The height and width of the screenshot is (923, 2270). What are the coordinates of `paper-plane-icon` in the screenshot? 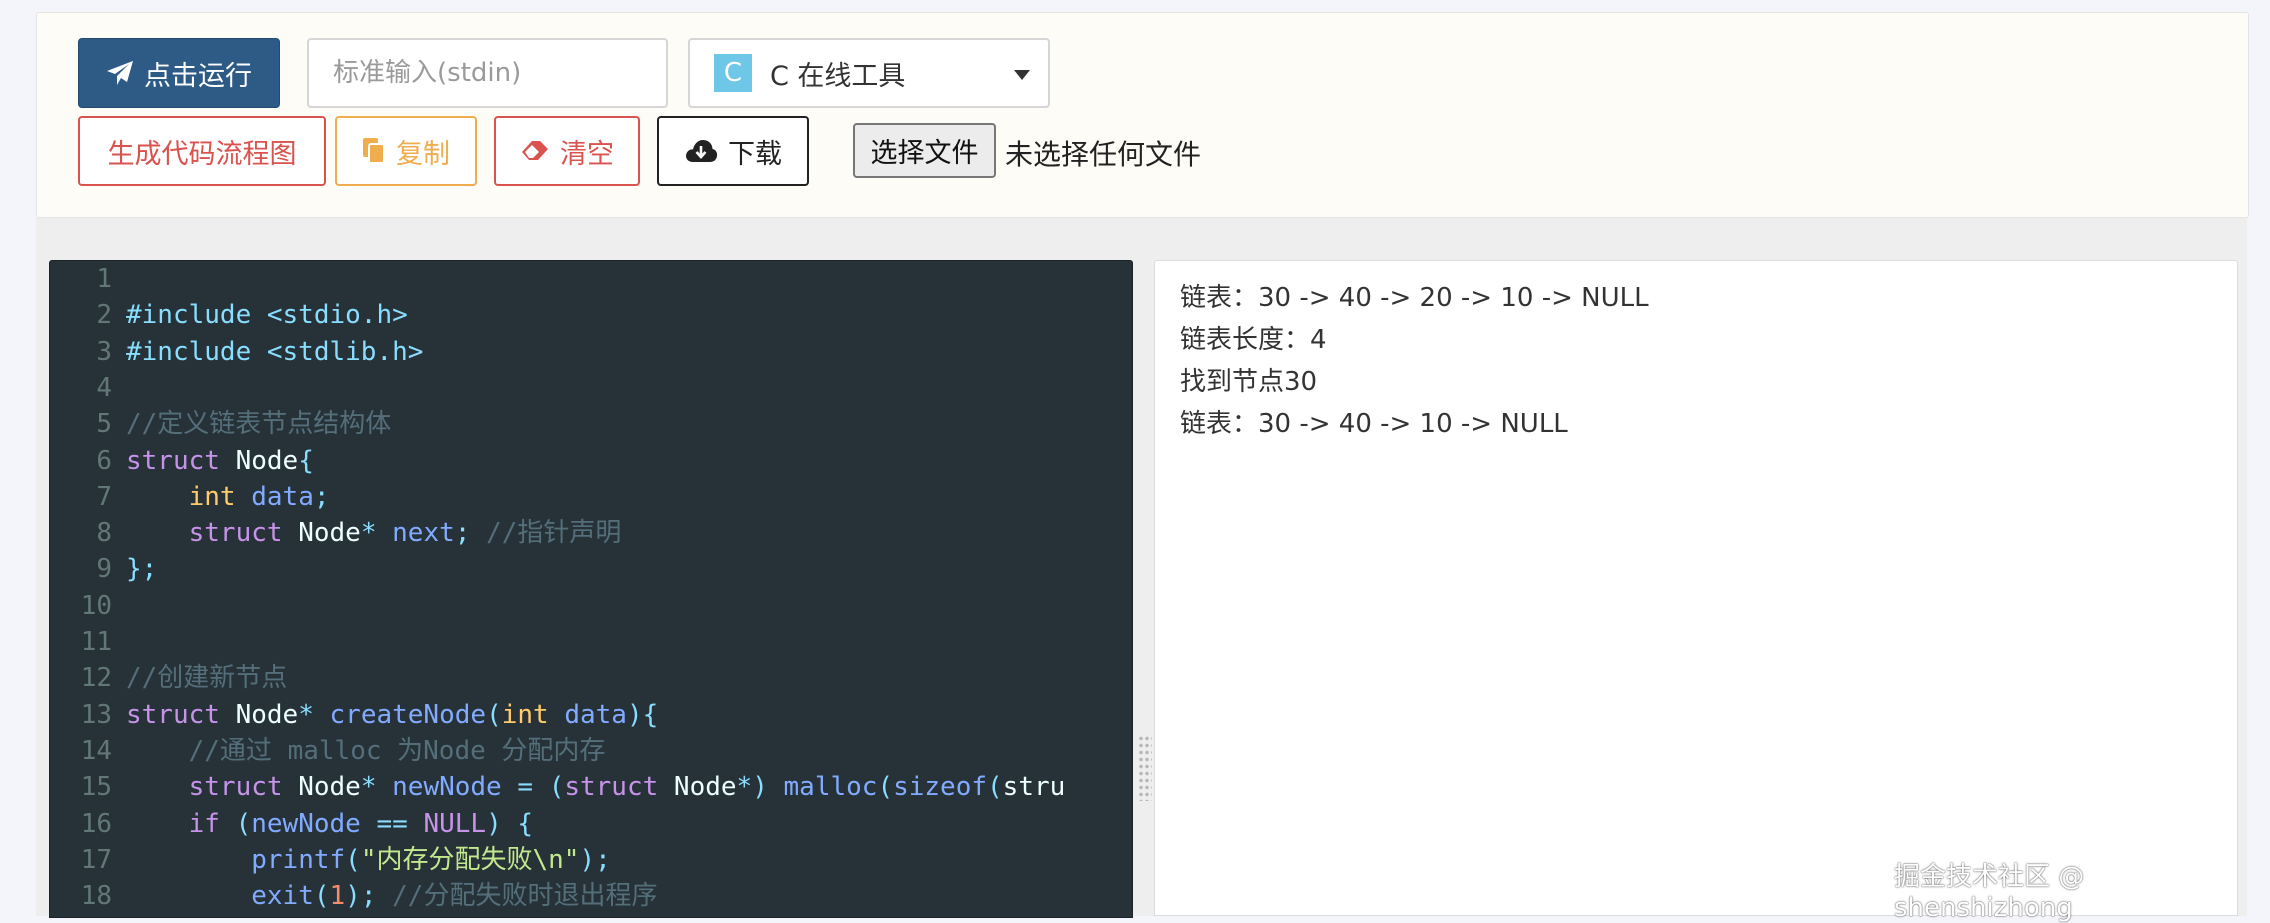 It's located at (120, 73).